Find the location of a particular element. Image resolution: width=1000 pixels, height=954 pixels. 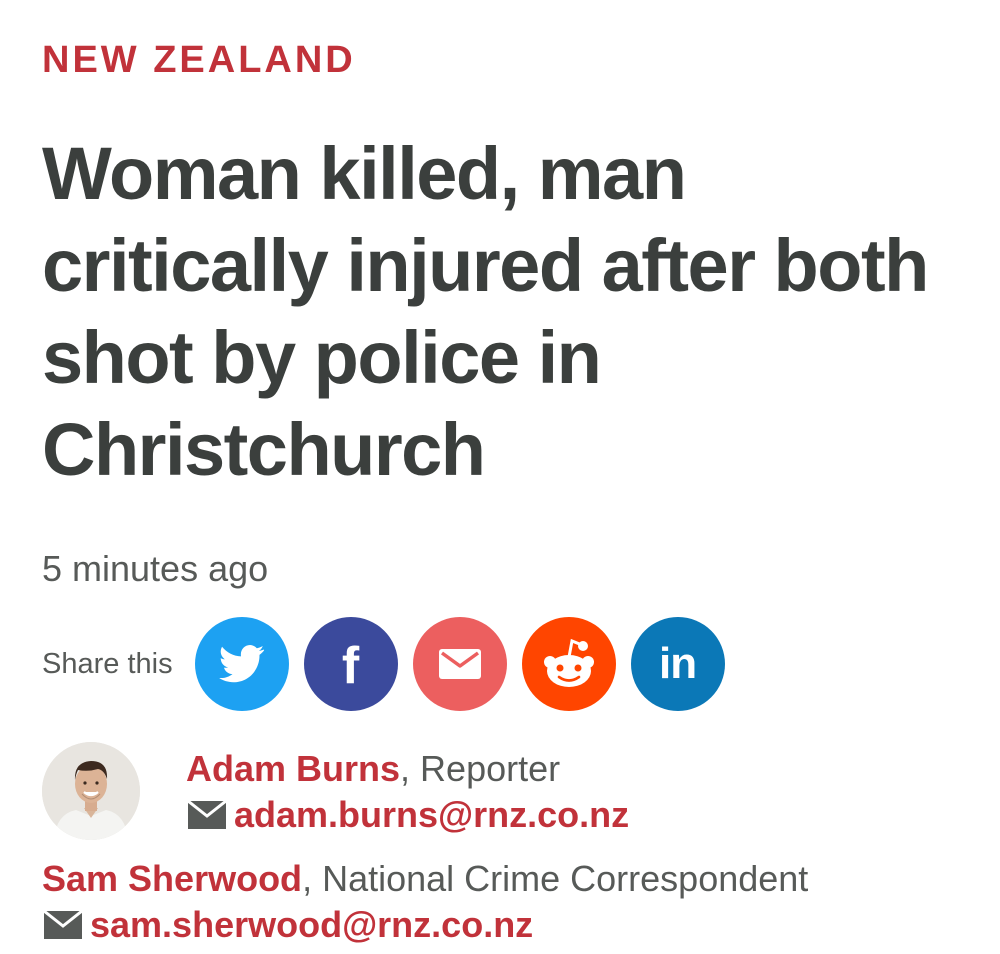

share-email-button is located at coordinates (459, 664).